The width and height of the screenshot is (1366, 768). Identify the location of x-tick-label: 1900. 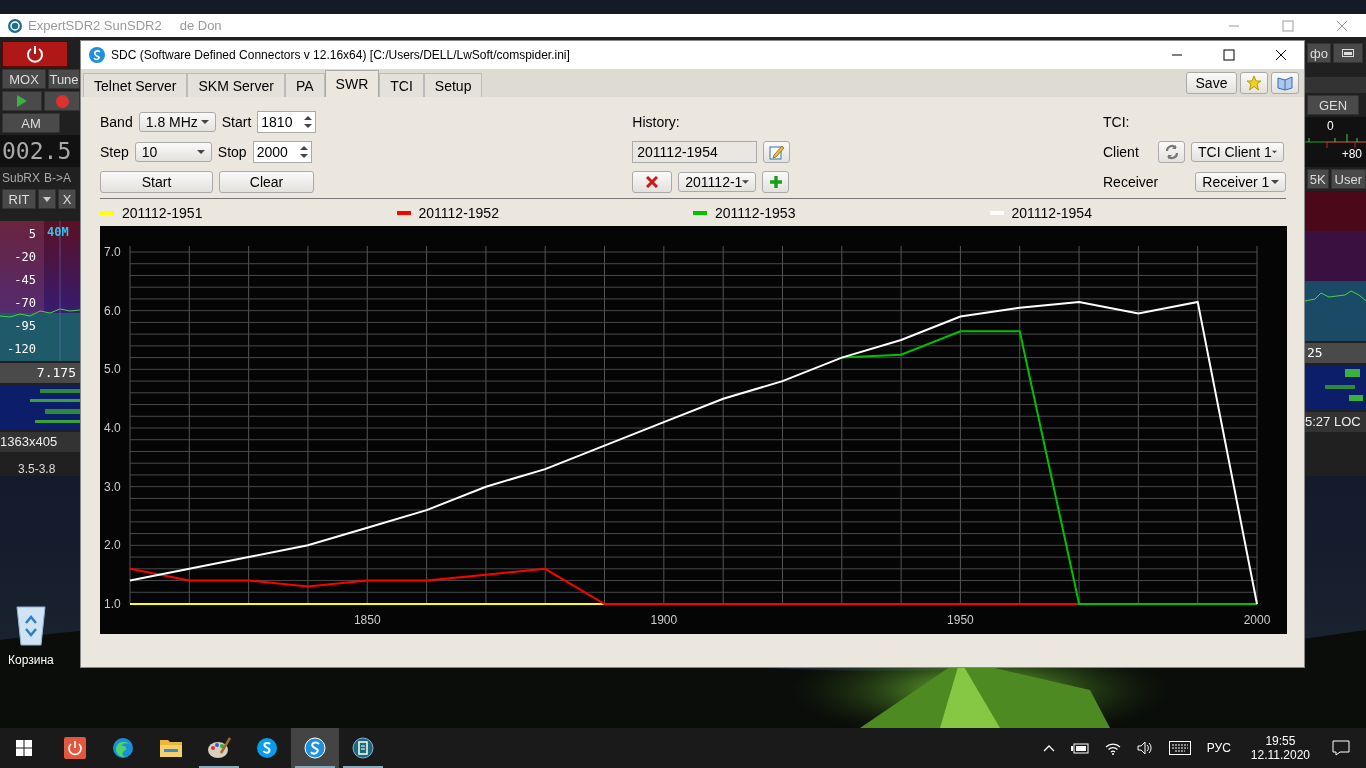
(664, 620).